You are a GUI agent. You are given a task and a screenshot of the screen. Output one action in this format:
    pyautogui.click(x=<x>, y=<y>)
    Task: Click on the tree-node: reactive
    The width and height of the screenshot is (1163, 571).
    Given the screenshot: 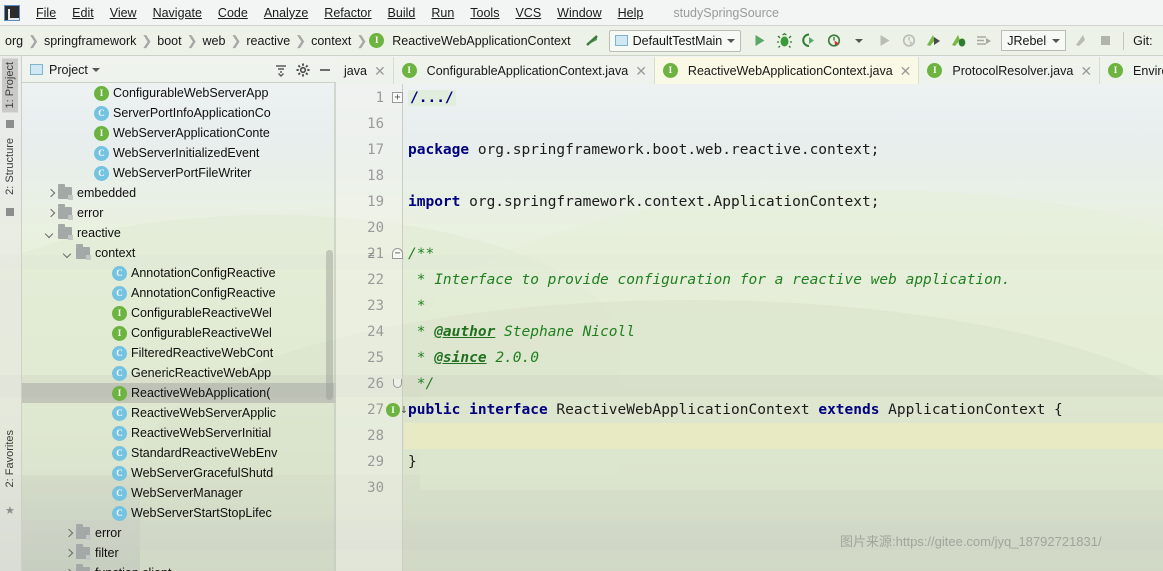 What is the action you would take?
    pyautogui.click(x=179, y=233)
    